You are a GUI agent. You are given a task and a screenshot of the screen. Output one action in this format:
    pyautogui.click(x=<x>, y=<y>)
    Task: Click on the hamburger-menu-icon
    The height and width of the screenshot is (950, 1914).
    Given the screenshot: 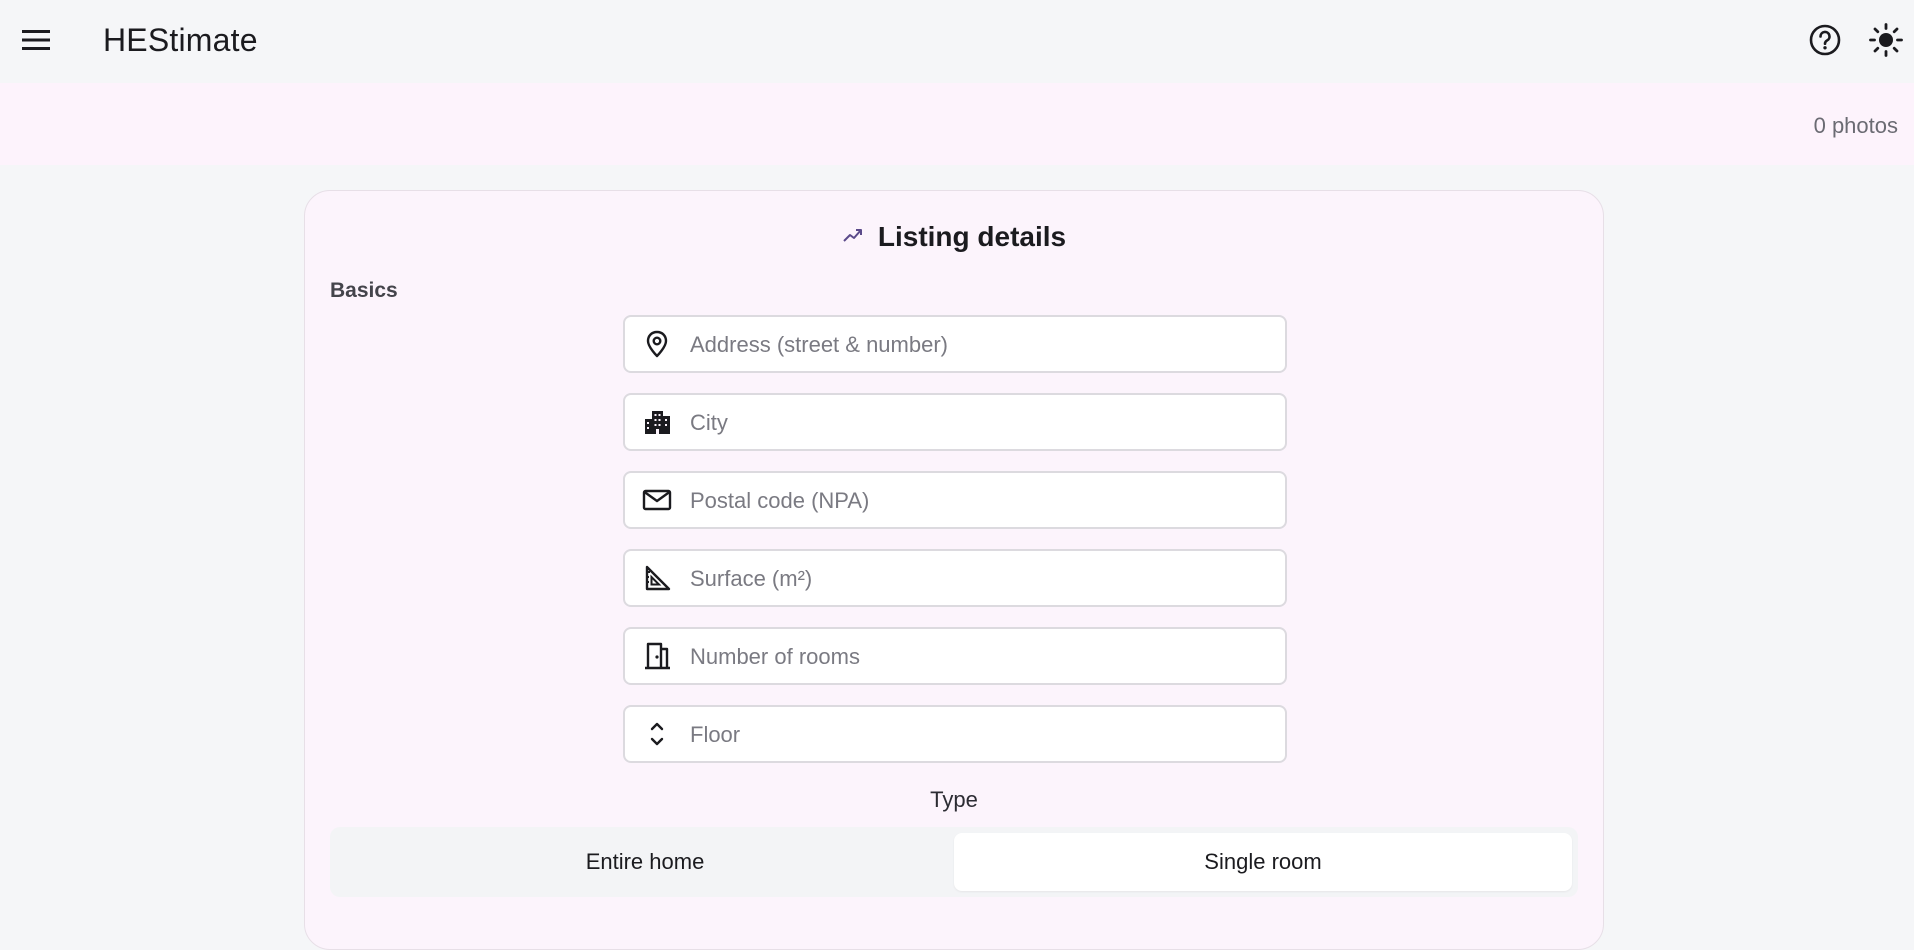 What is the action you would take?
    pyautogui.click(x=36, y=40)
    